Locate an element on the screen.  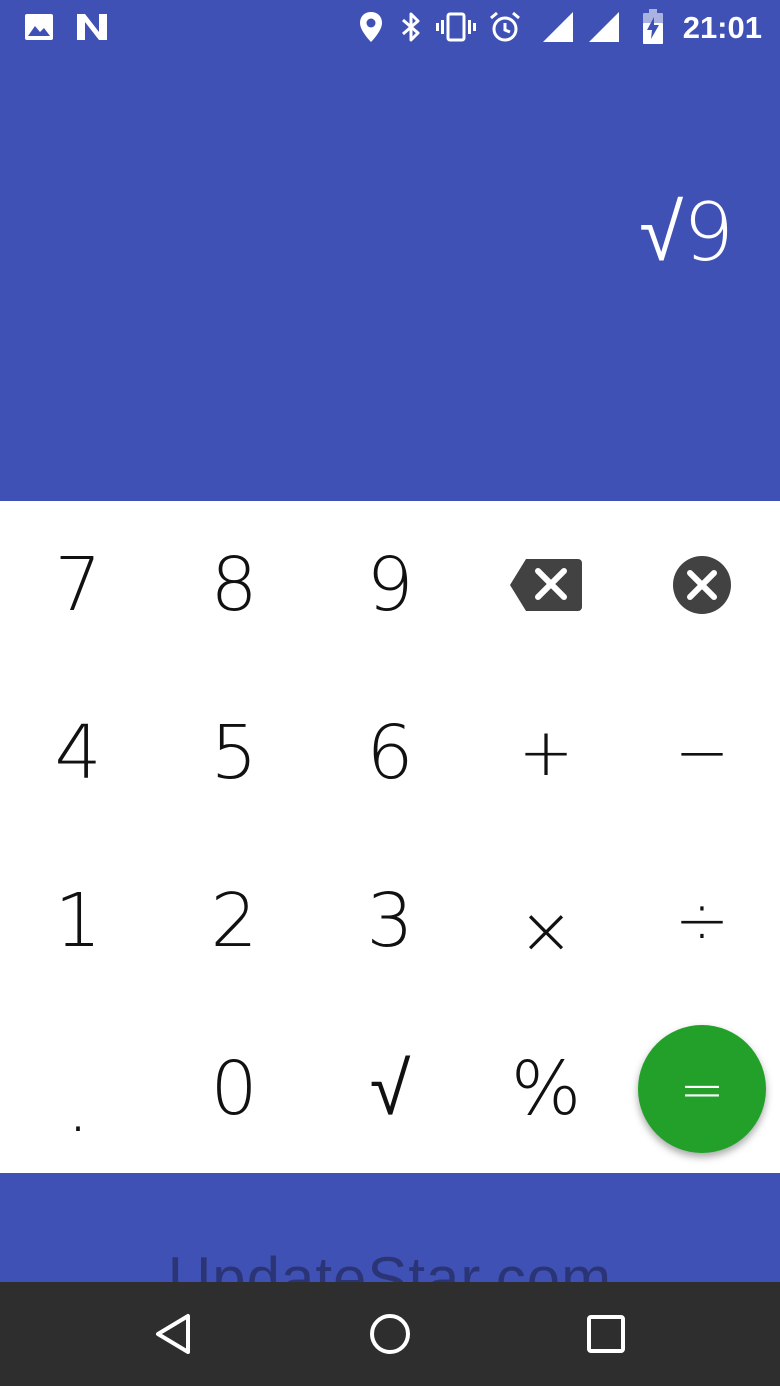
key-5-label: 5 is located at coordinates (234, 753).